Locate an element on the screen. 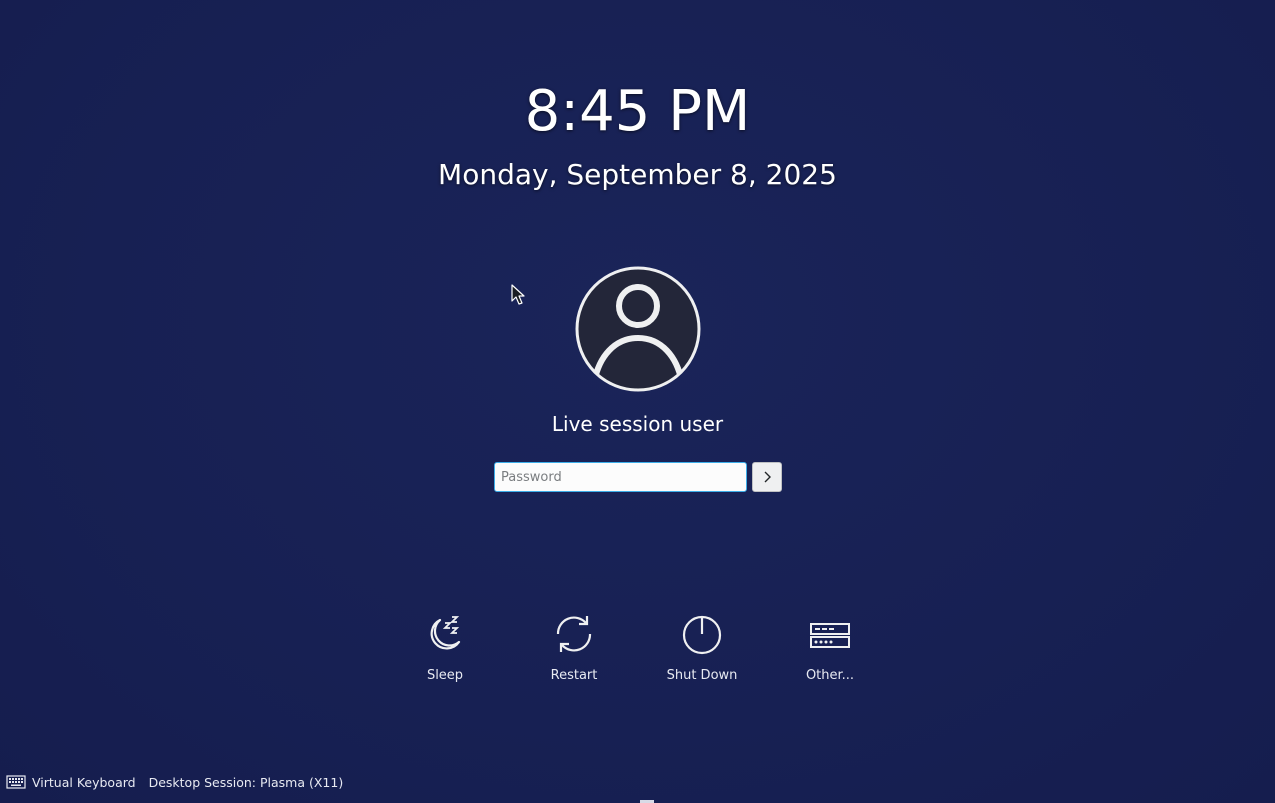 The height and width of the screenshot is (803, 1275). chevron-right-icon is located at coordinates (767, 477).